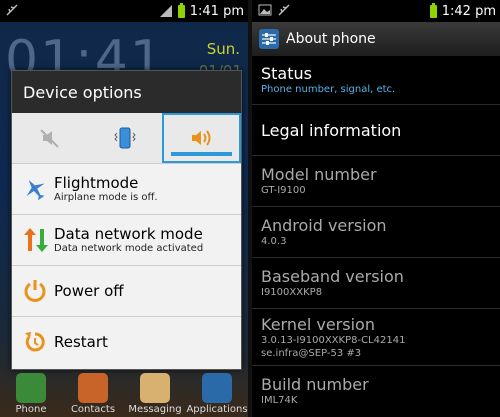  I want to click on legal-information-title: Legal information, so click(331, 130).